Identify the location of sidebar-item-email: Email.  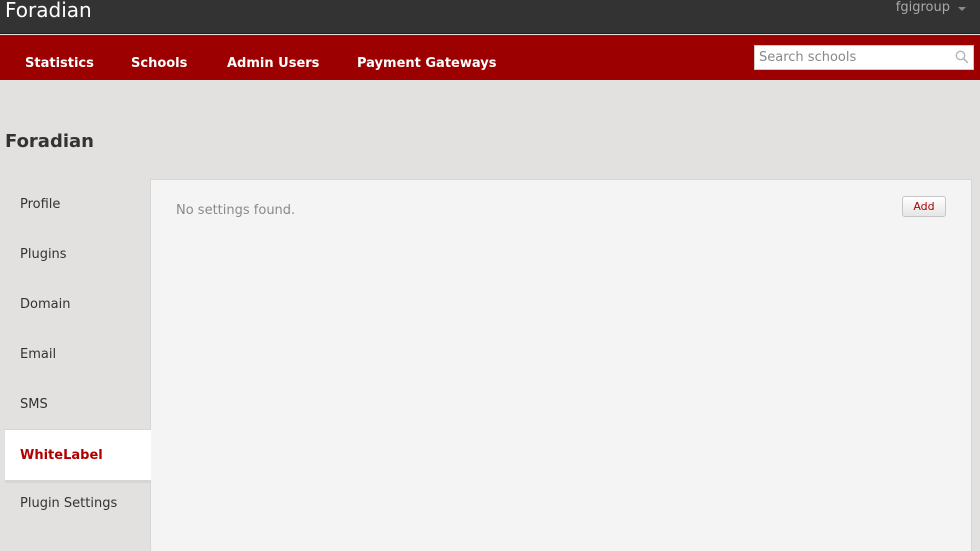
(78, 354).